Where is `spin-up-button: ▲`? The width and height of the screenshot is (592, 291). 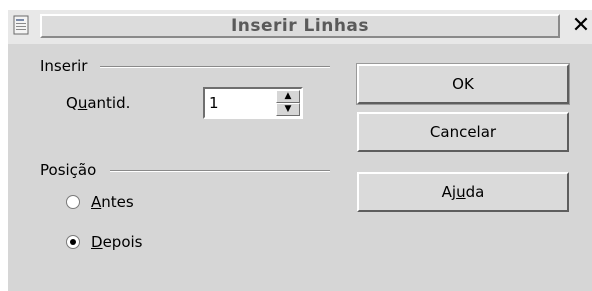
spin-up-button: ▲ is located at coordinates (288, 96).